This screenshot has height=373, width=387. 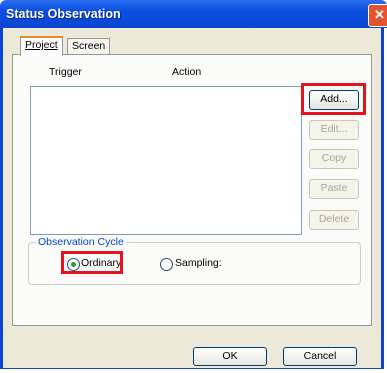 What do you see at coordinates (81, 242) in the screenshot?
I see `observation-cycle-label: Observation Cycle` at bounding box center [81, 242].